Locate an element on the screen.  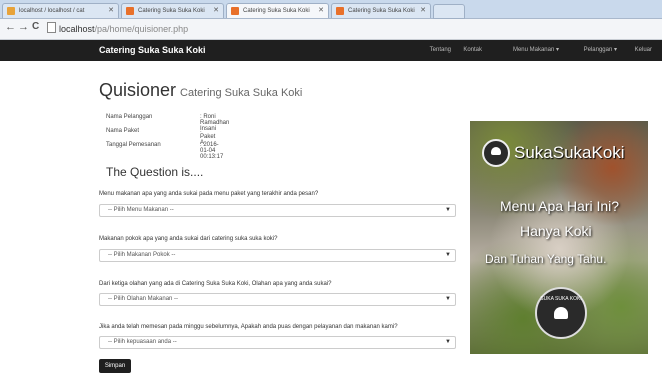
banner-brand: SukaSukaKoki is located at coordinates (569, 152).